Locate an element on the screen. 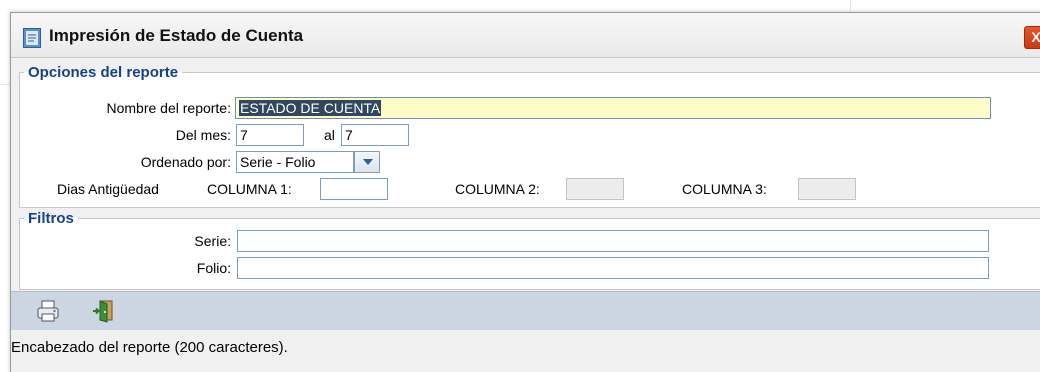 This screenshot has width=1040, height=372. exit-door-icon is located at coordinates (103, 311).